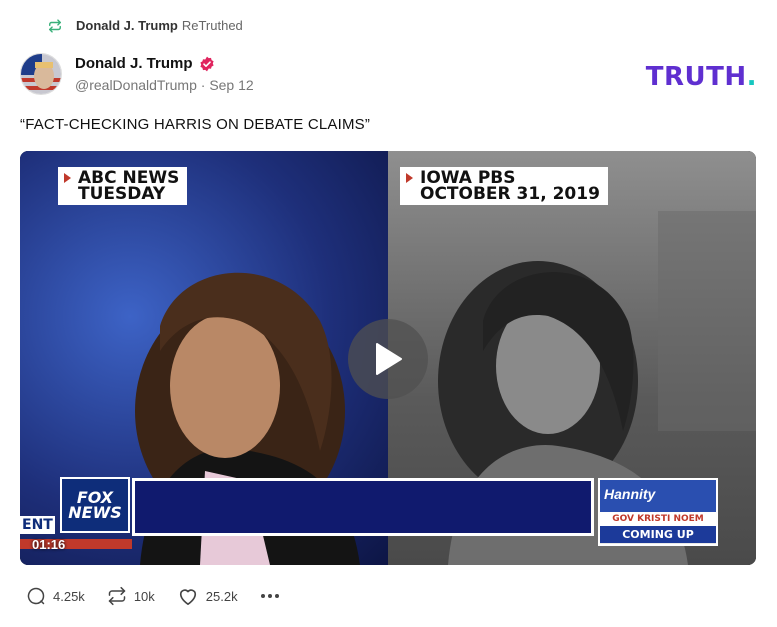 This screenshot has height=627, width=777. I want to click on reply-count: 4.25k, so click(69, 596).